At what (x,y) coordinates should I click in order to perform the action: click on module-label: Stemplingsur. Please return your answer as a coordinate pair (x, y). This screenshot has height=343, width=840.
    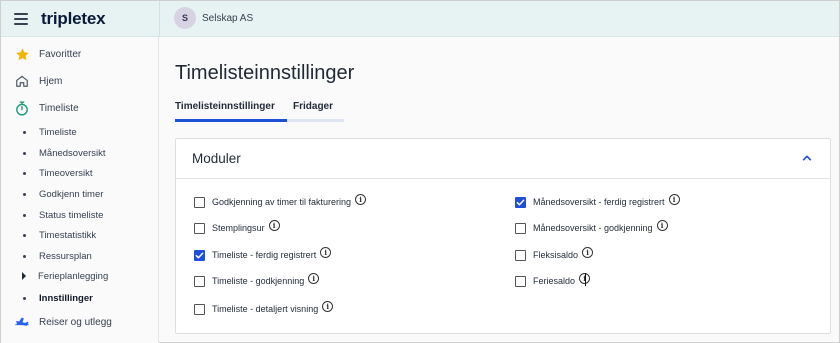
    Looking at the image, I should click on (238, 228).